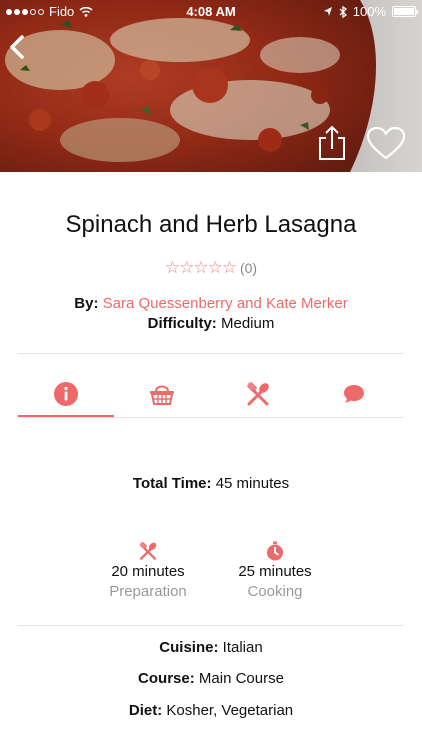 The image size is (422, 750). Describe the element at coordinates (172, 483) in the screenshot. I see `total-time-label: Total Time:` at that location.